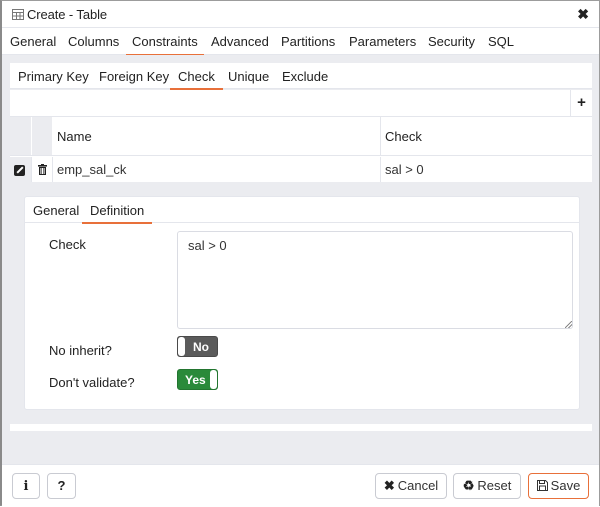  I want to click on tab-general: General, so click(33, 41).